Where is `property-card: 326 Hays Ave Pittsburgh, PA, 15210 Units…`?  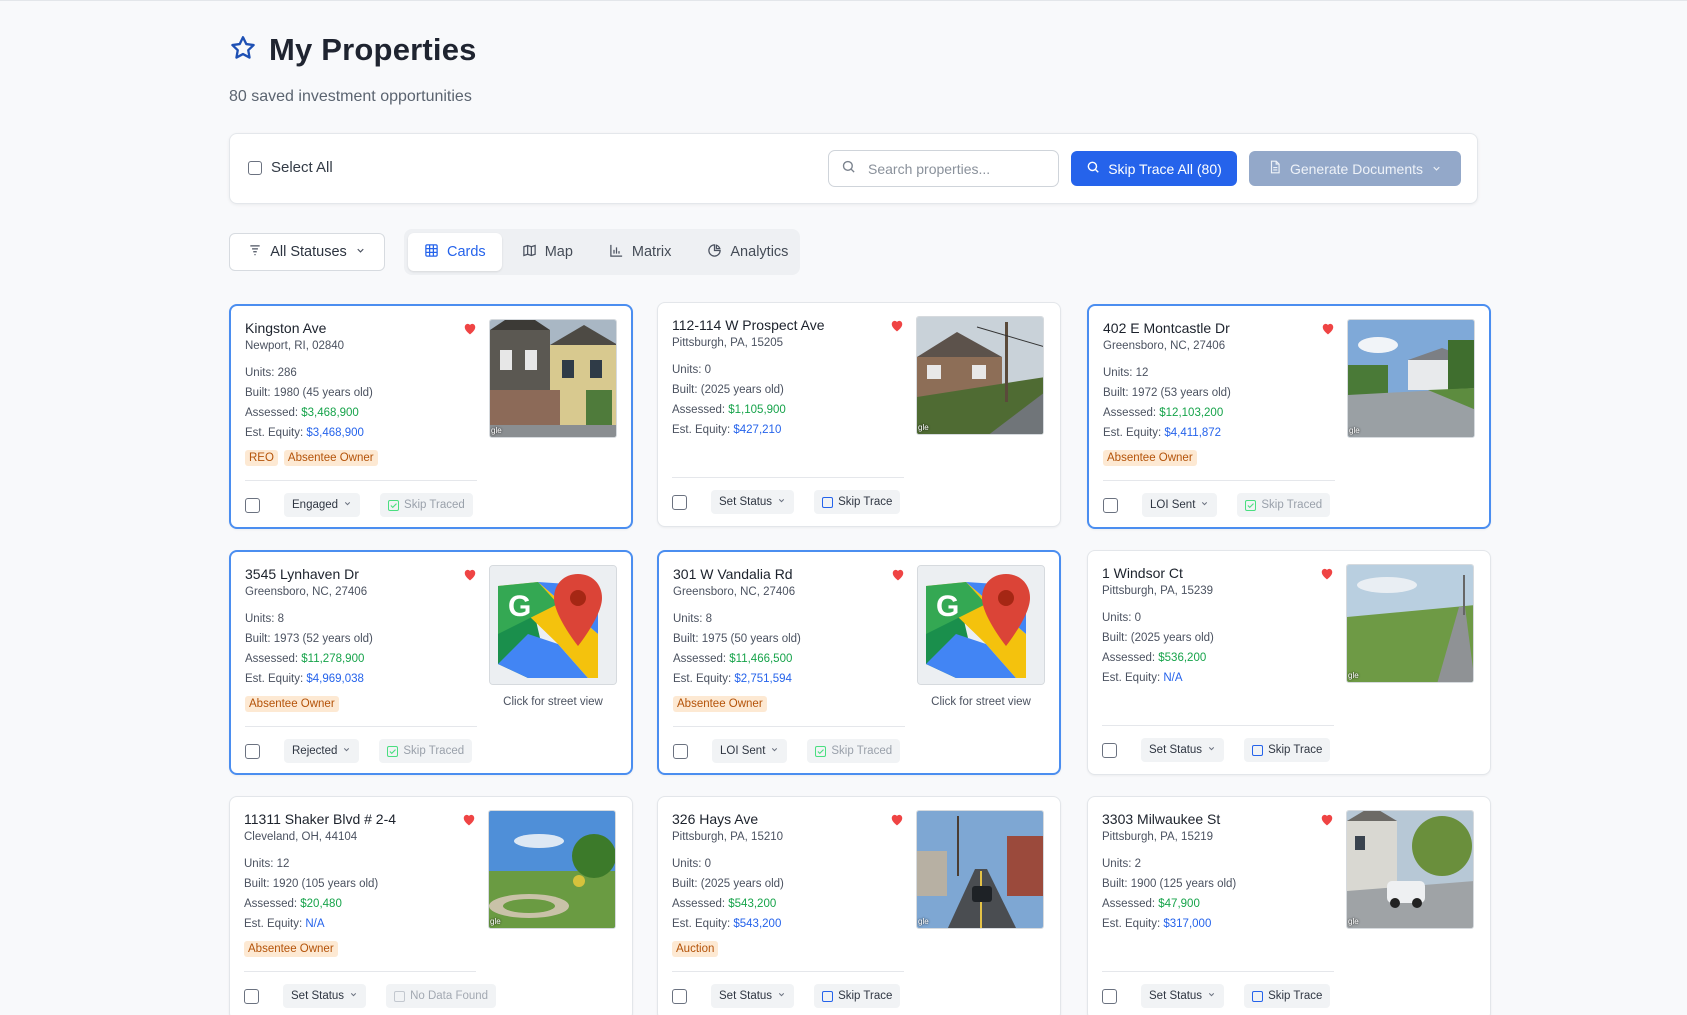 property-card: 326 Hays Ave Pittsburgh, PA, 15210 Units… is located at coordinates (859, 905).